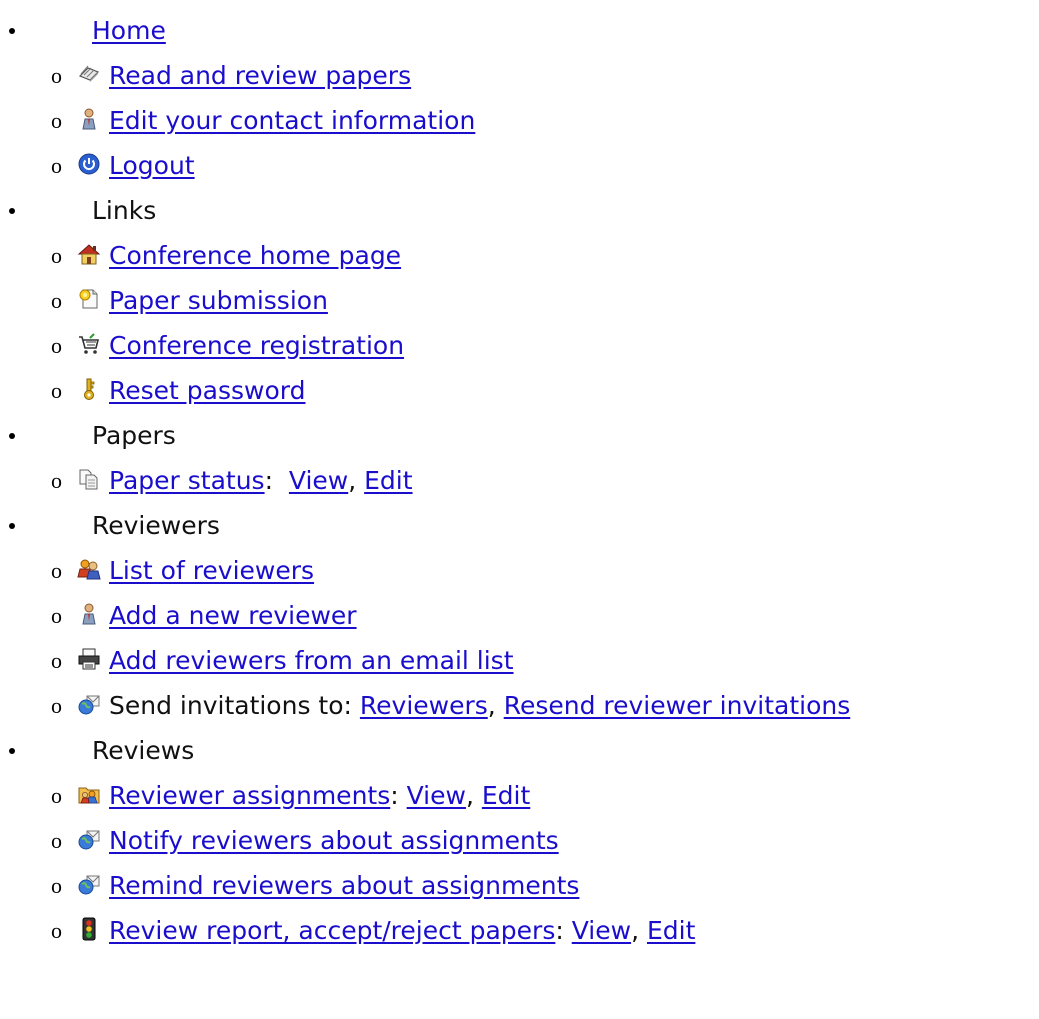 The image size is (1039, 1019). What do you see at coordinates (519, 435) in the screenshot?
I see `menu-section-papers: Papers` at bounding box center [519, 435].